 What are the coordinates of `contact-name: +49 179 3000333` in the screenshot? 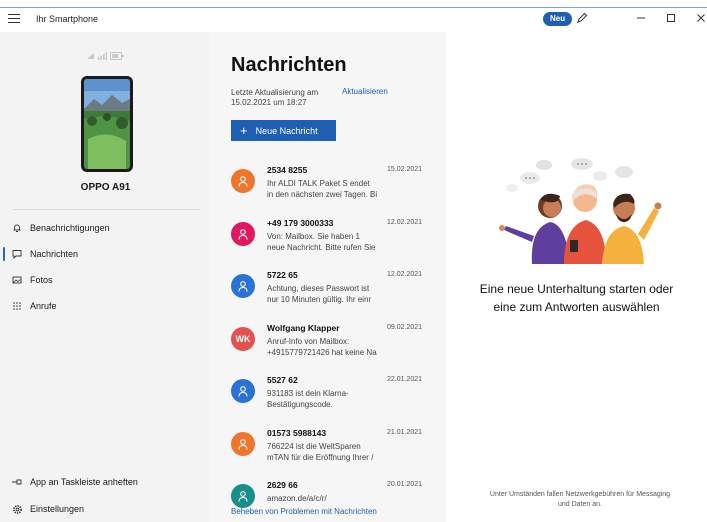 It's located at (300, 222).